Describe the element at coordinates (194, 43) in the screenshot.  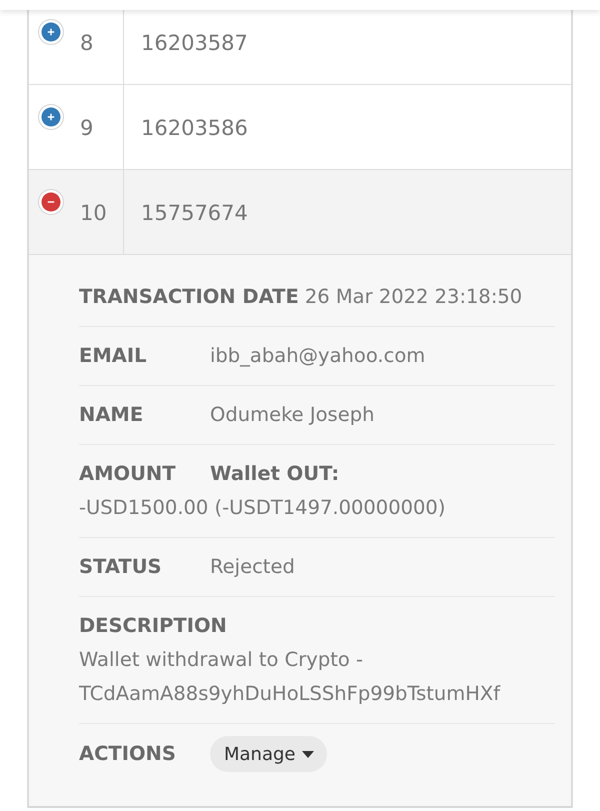
I see `transaction-id: 16203587` at that location.